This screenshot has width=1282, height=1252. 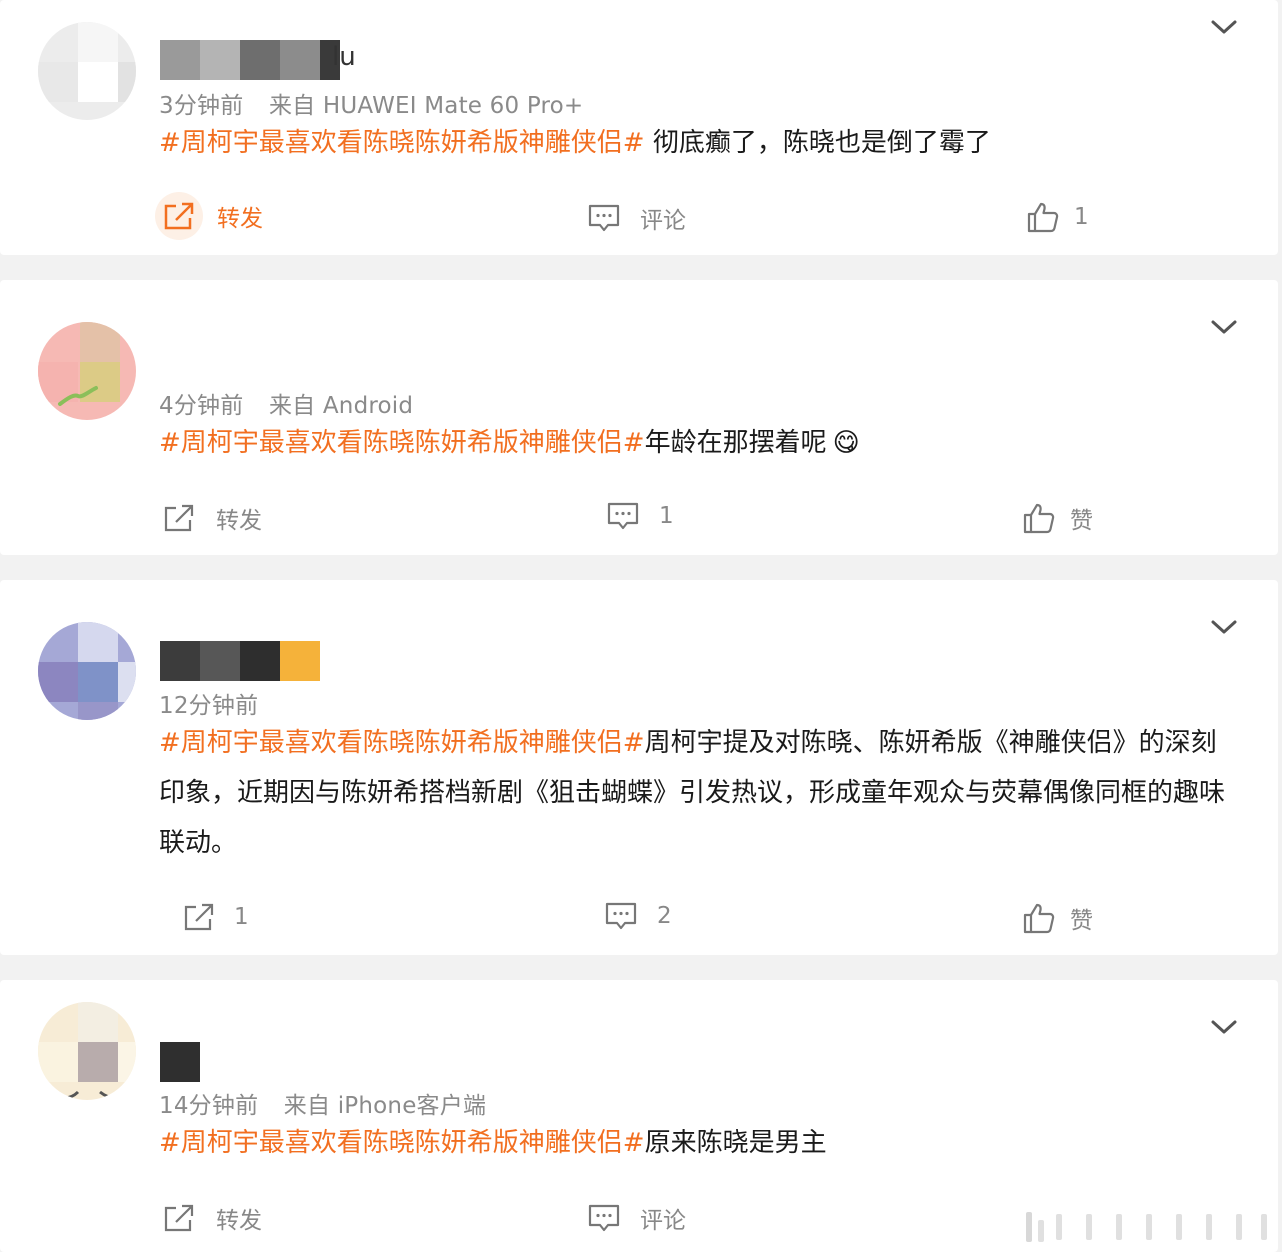 I want to click on repost-count: 1, so click(x=241, y=917).